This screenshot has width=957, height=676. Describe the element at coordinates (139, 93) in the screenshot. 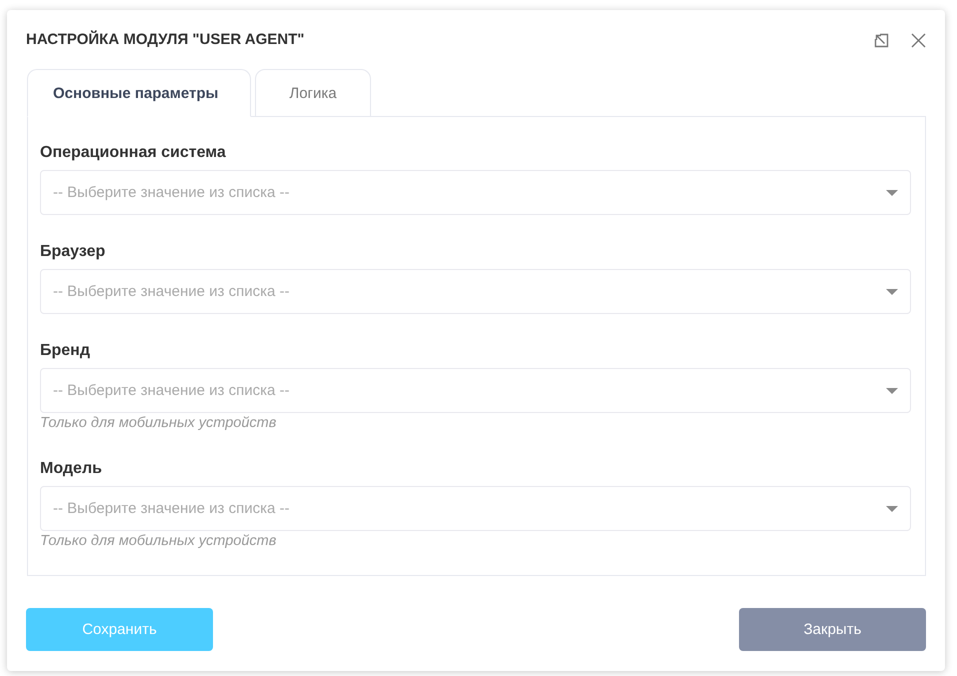

I see `tab: Основные параметры` at that location.